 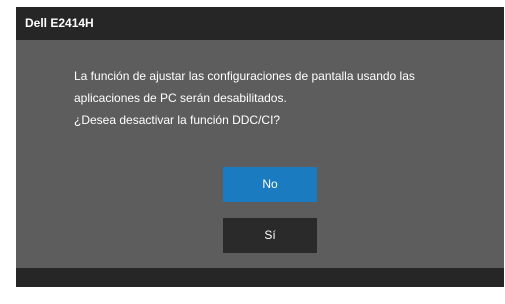 I want to click on message-line-3: ¿Desea desactivar la función DDC/CI?, so click(x=177, y=120).